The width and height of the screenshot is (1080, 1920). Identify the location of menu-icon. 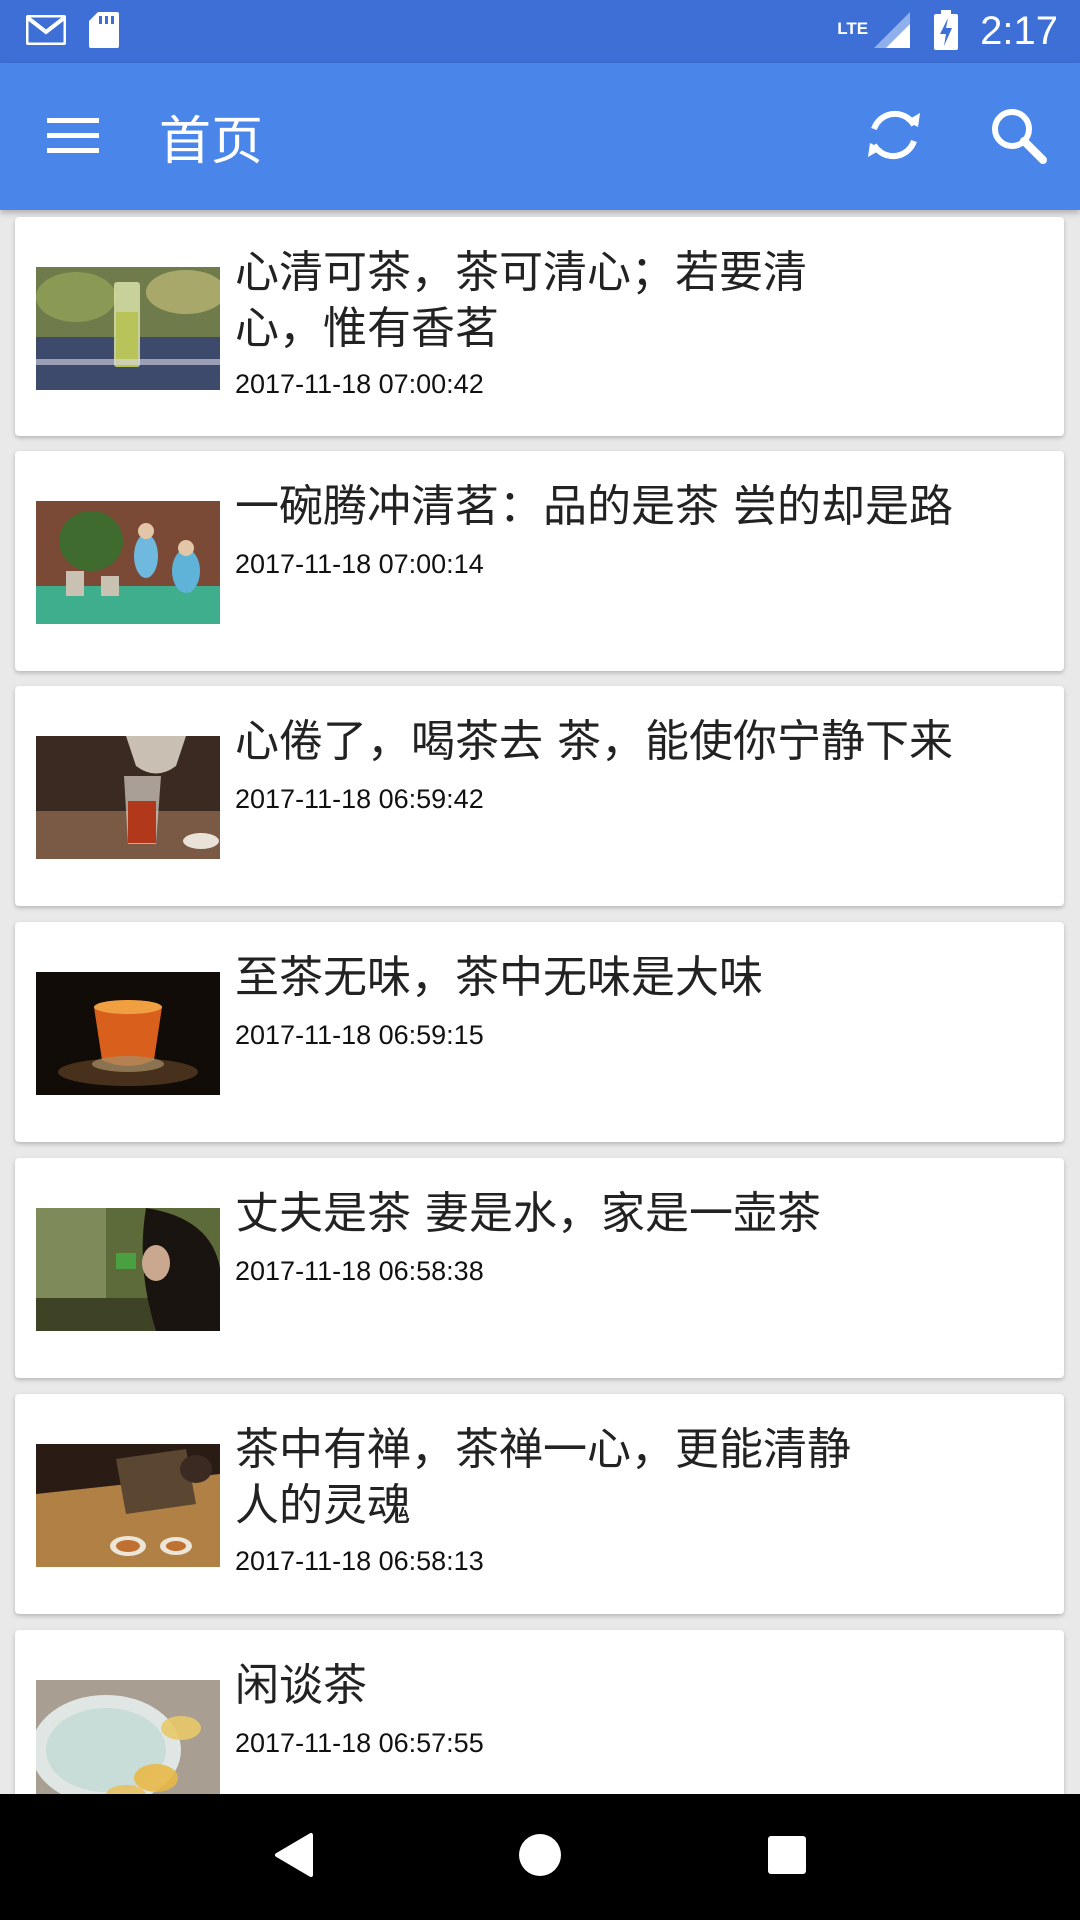
(73, 137).